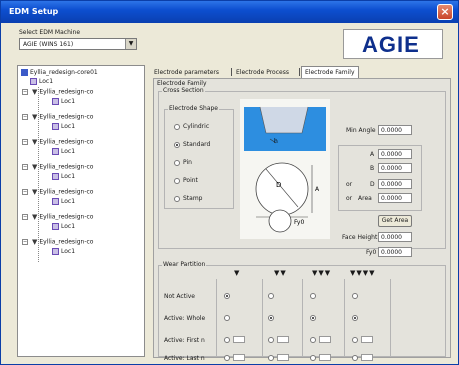 The height and width of the screenshot is (365, 459). Describe the element at coordinates (395, 184) in the screenshot. I see `dim-d-field: 0.0000` at that location.